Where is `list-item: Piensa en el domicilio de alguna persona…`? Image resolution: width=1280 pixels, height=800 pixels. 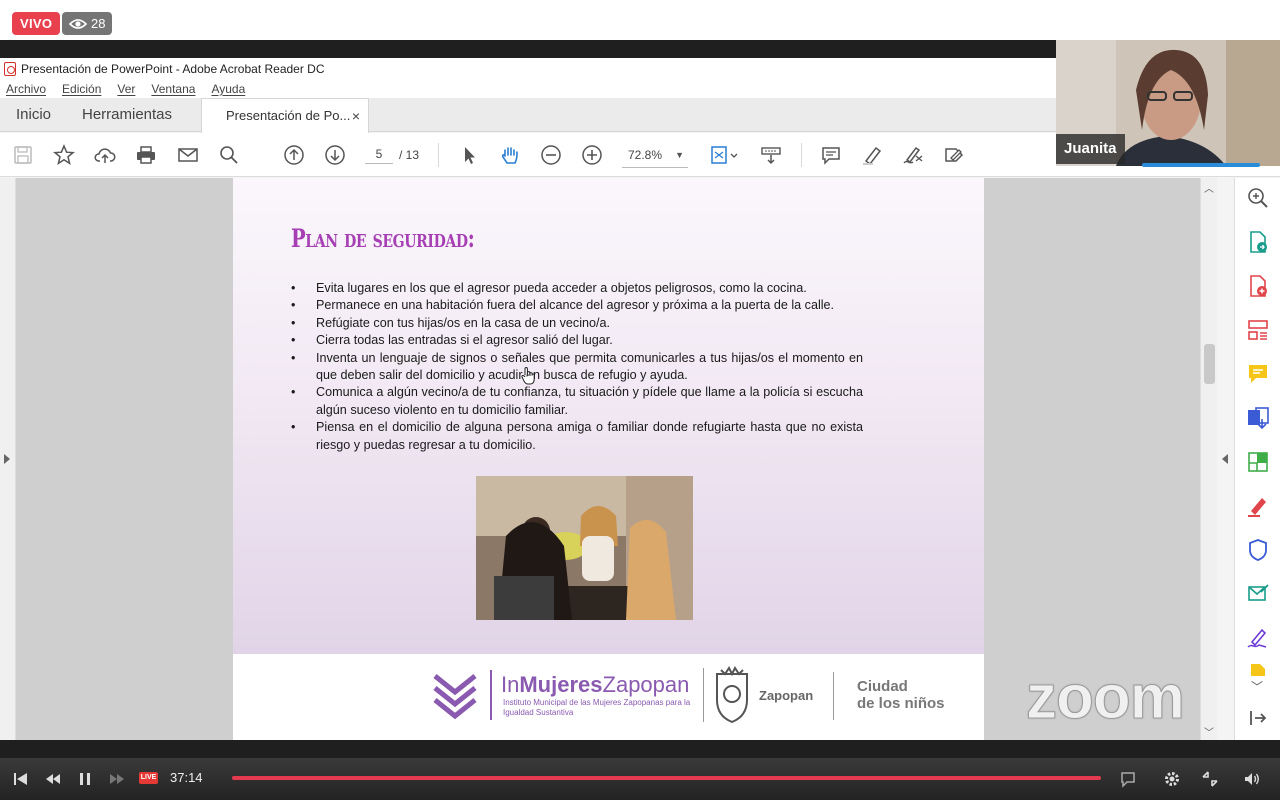
list-item: Piensa en el domicilio de alguna persona… is located at coordinates (577, 436).